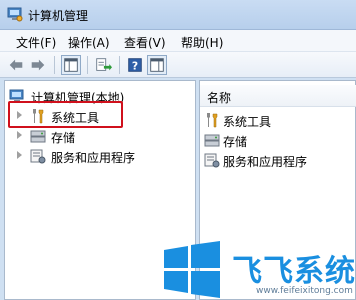 This screenshot has height=300, width=356. I want to click on watermark-text: 飞飞系统, so click(294, 271).